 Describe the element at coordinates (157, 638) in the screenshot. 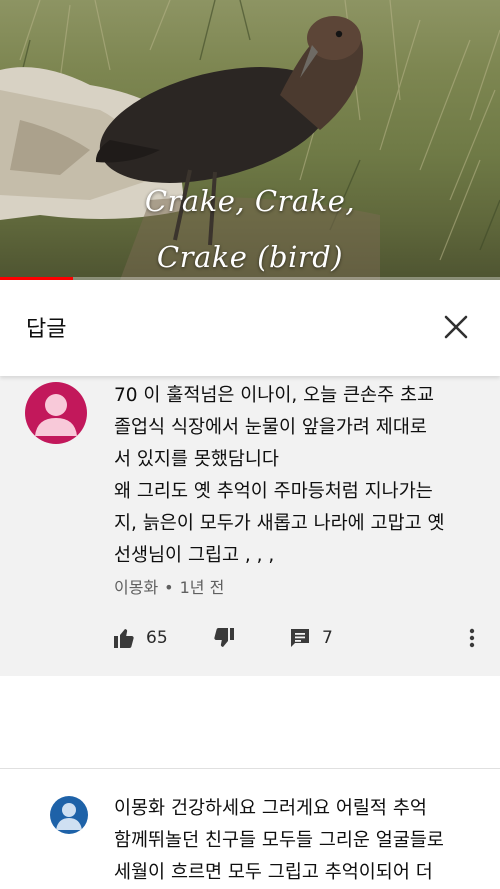

I see `like-count: 65` at that location.